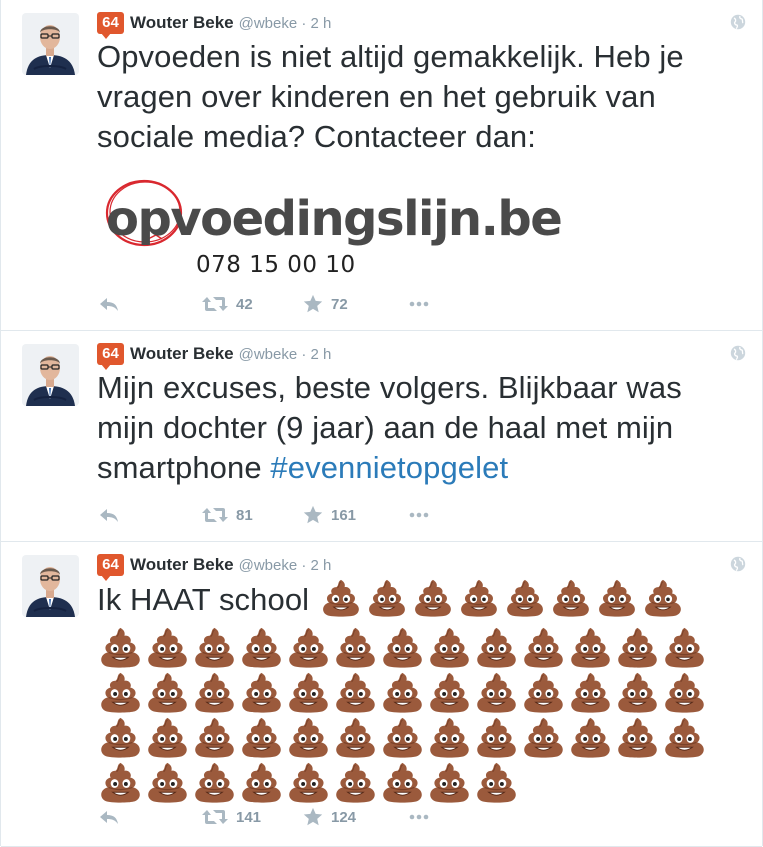 The image size is (763, 847). I want to click on retweet-count: 42, so click(244, 304).